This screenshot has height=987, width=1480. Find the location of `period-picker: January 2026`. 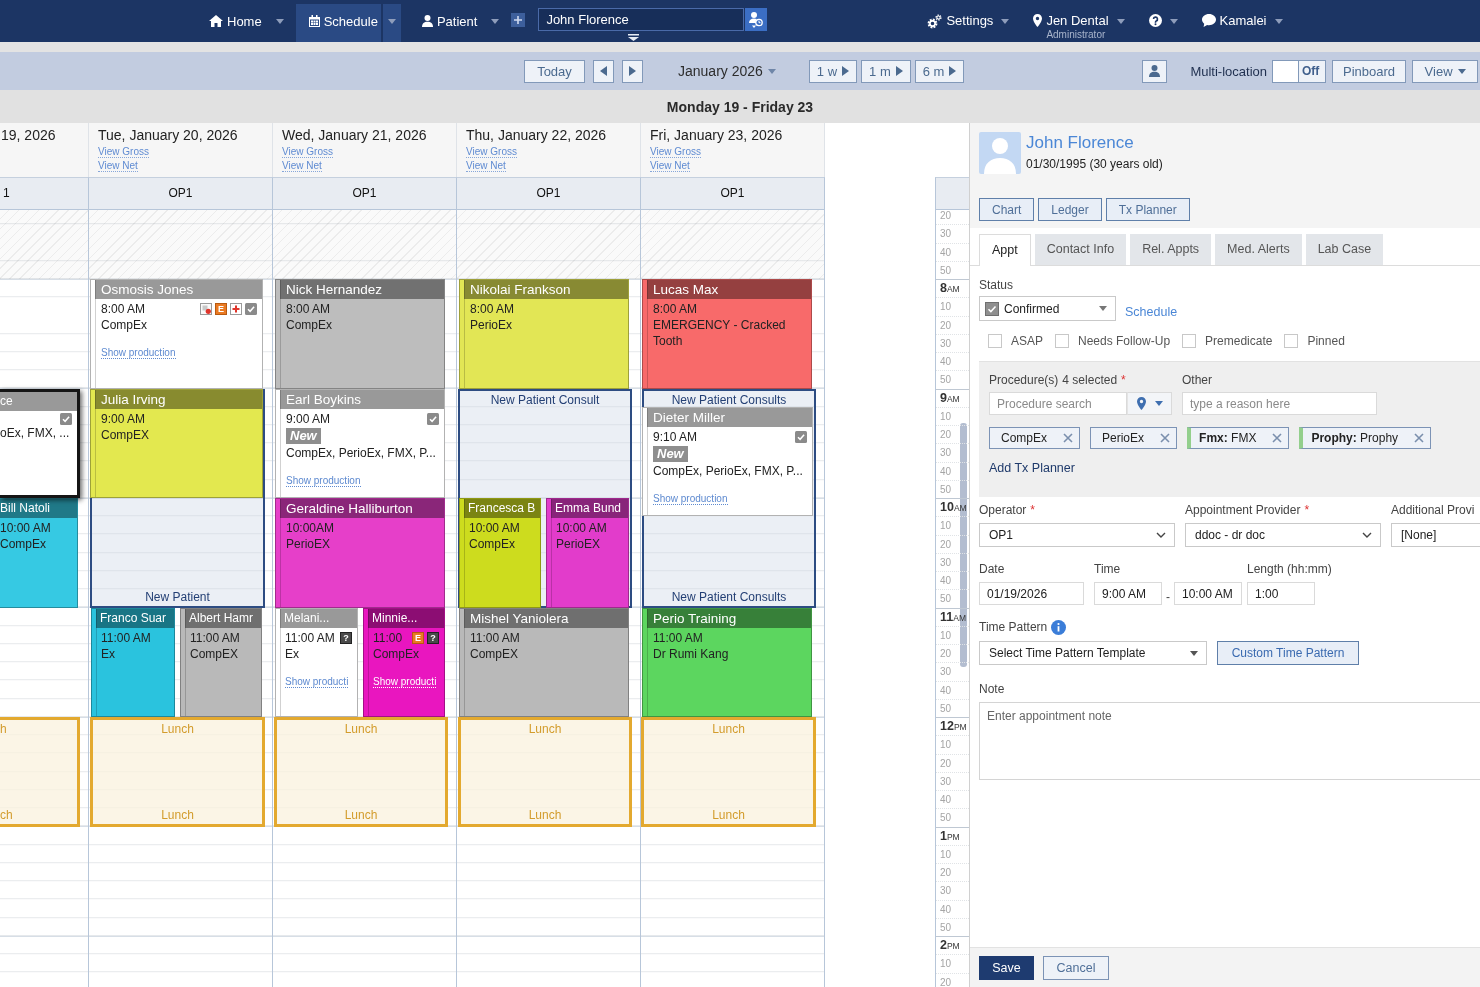

period-picker: January 2026 is located at coordinates (727, 71).